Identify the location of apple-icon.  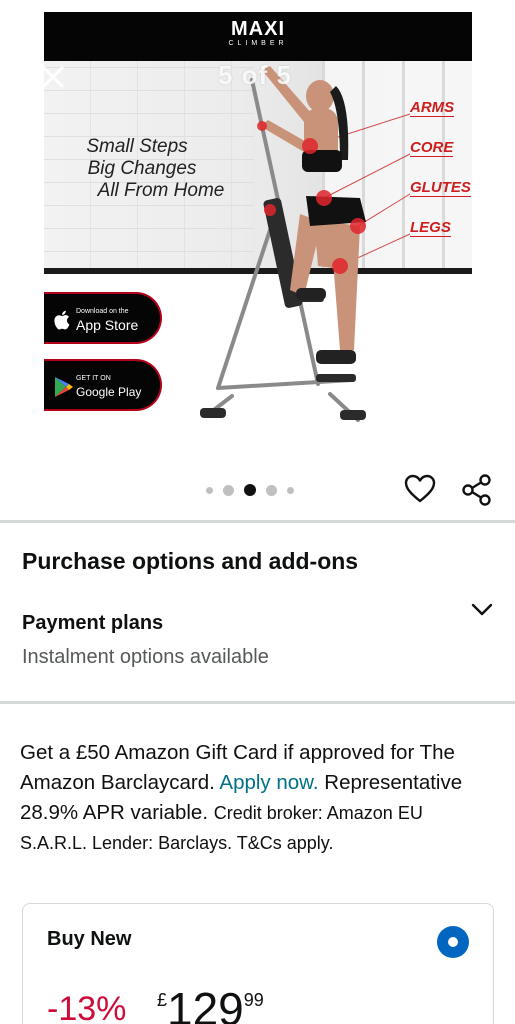
(62, 320).